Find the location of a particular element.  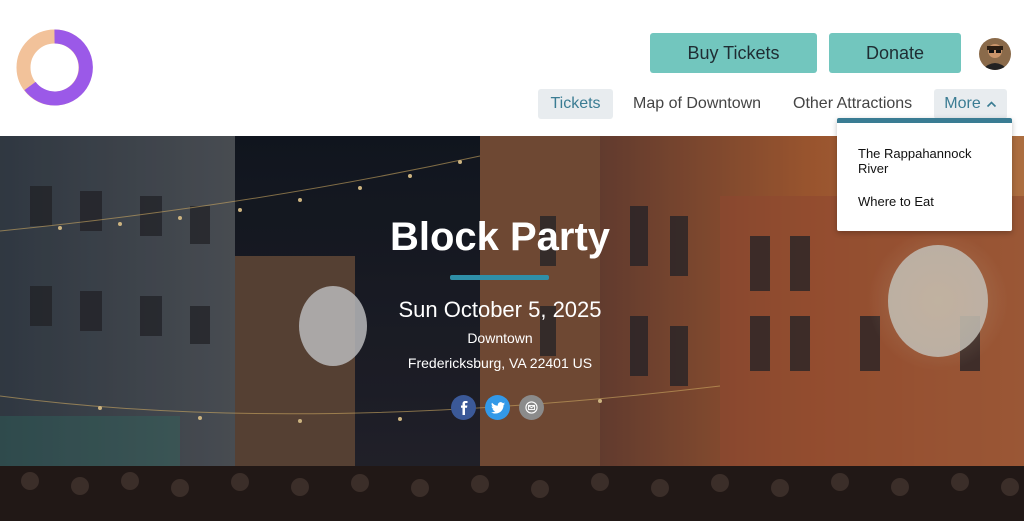

twitter-share-button is located at coordinates (497, 407).